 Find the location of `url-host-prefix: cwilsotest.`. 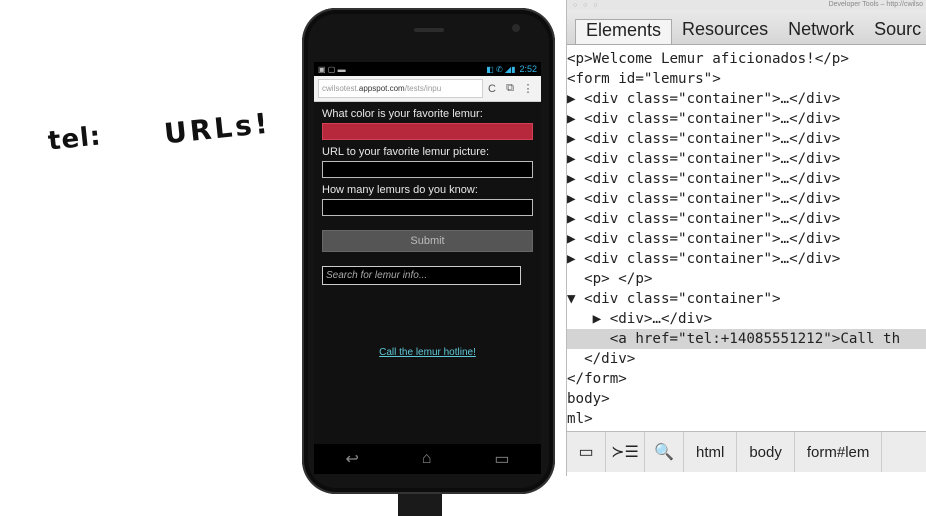

url-host-prefix: cwilsotest. is located at coordinates (340, 88).